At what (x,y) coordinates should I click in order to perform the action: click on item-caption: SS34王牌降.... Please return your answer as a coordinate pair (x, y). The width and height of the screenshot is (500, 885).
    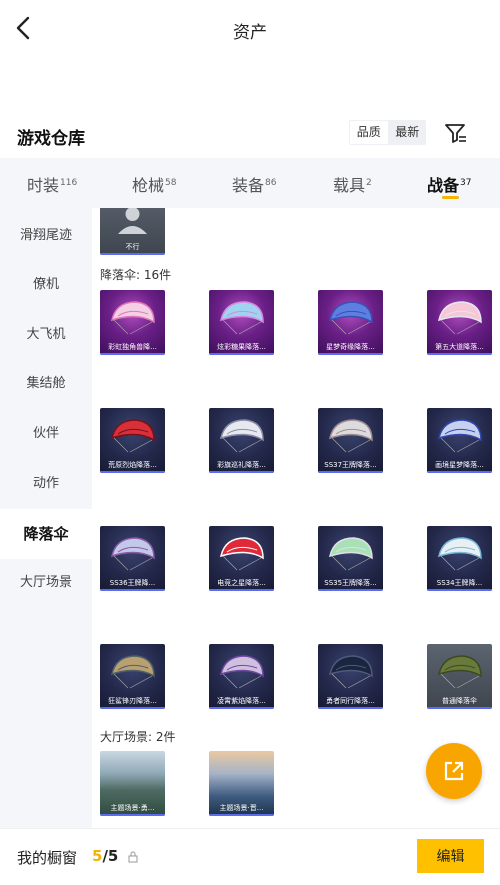
    Looking at the image, I should click on (459, 583).